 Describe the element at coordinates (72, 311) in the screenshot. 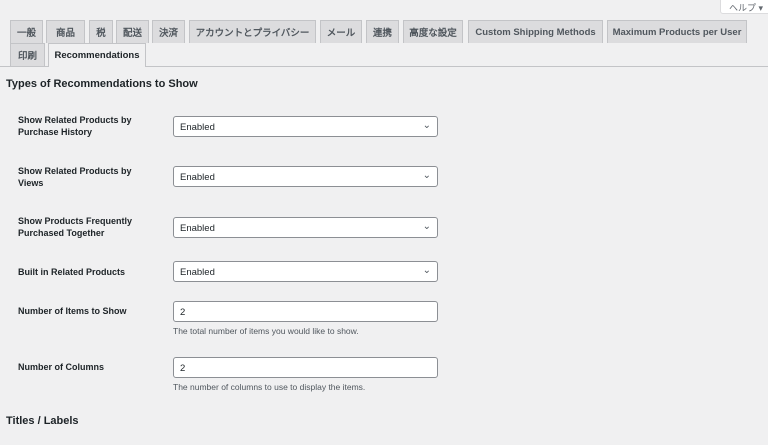

I see `label-number-of-items: Number of Items to Show` at that location.